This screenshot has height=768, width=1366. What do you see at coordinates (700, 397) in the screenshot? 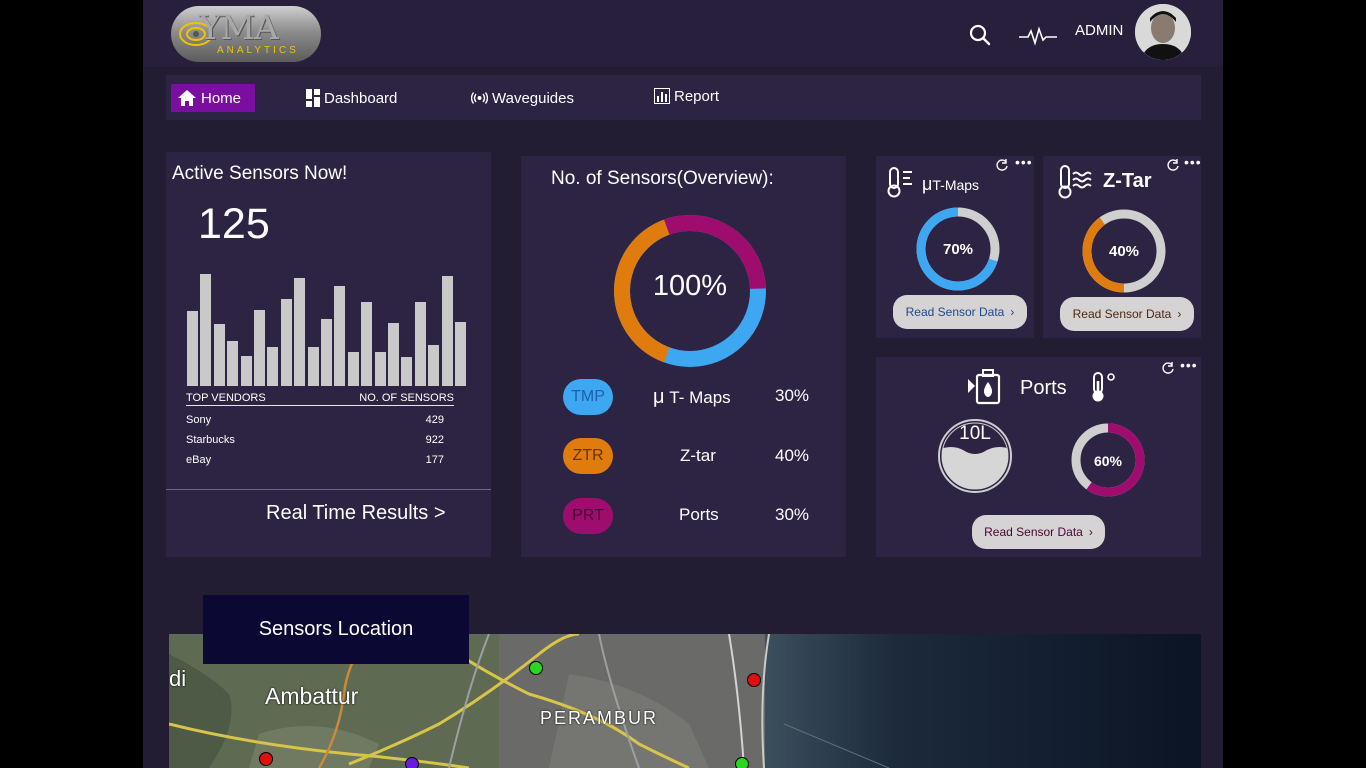
I see `overview-row-label: T- Maps` at bounding box center [700, 397].